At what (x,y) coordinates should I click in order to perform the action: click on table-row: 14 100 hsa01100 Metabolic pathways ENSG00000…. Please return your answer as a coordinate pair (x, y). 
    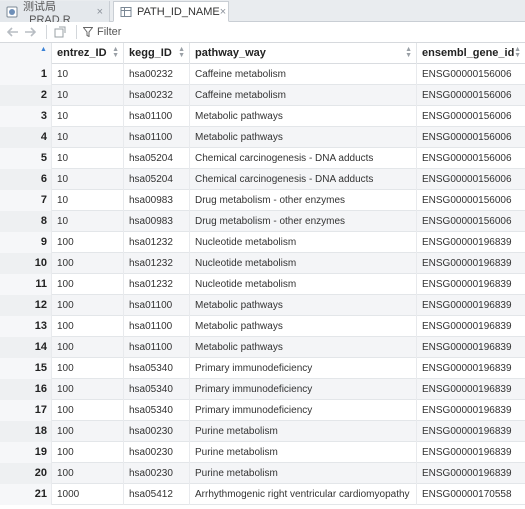
    Looking at the image, I should click on (262, 347).